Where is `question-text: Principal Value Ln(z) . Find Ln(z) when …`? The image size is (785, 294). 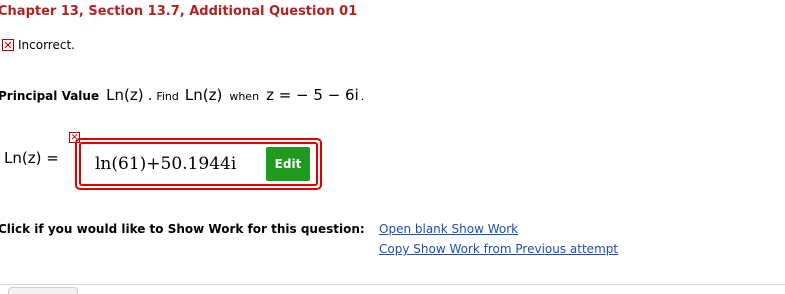 question-text: Principal Value Ln(z) . Find Ln(z) when … is located at coordinates (182, 95).